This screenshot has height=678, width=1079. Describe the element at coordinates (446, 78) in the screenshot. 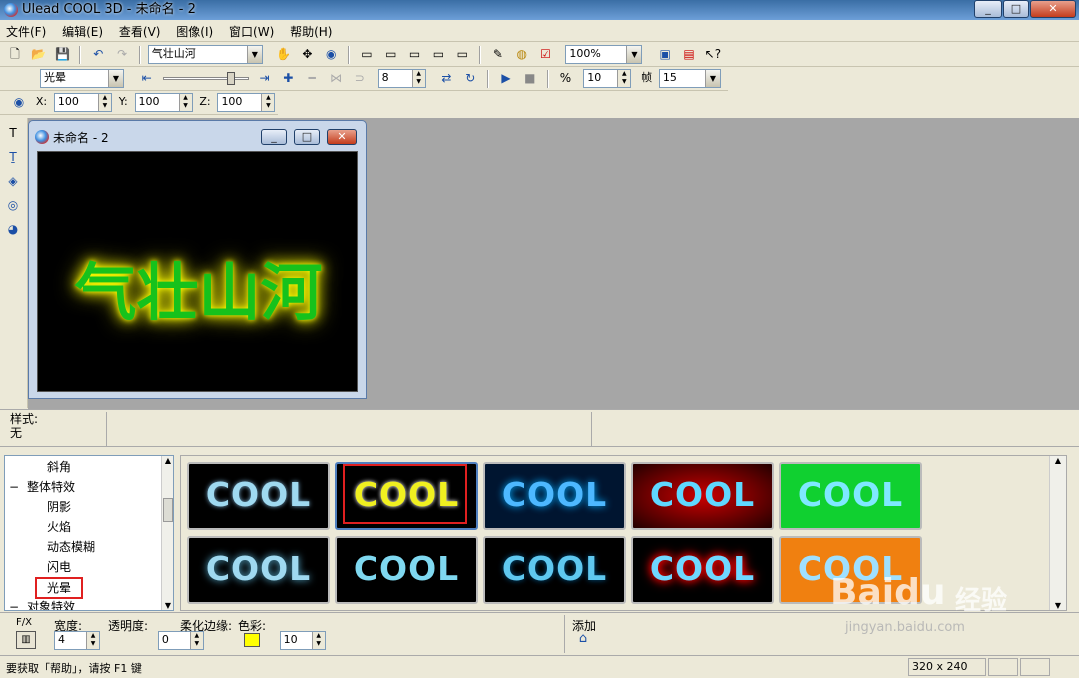

I see `pingpong-icon: ⇄` at that location.